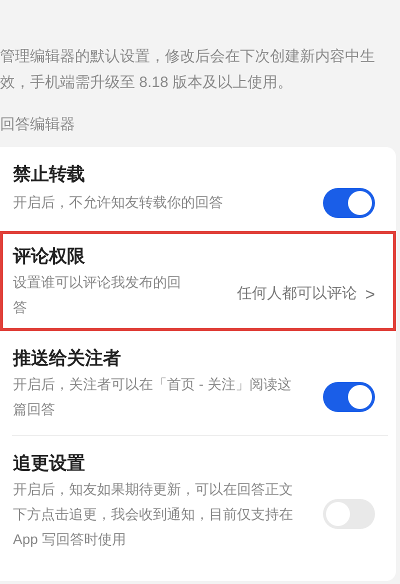 The width and height of the screenshot is (400, 584). I want to click on setting-description: 开启后，不允许知友转载你的回答, so click(118, 202).